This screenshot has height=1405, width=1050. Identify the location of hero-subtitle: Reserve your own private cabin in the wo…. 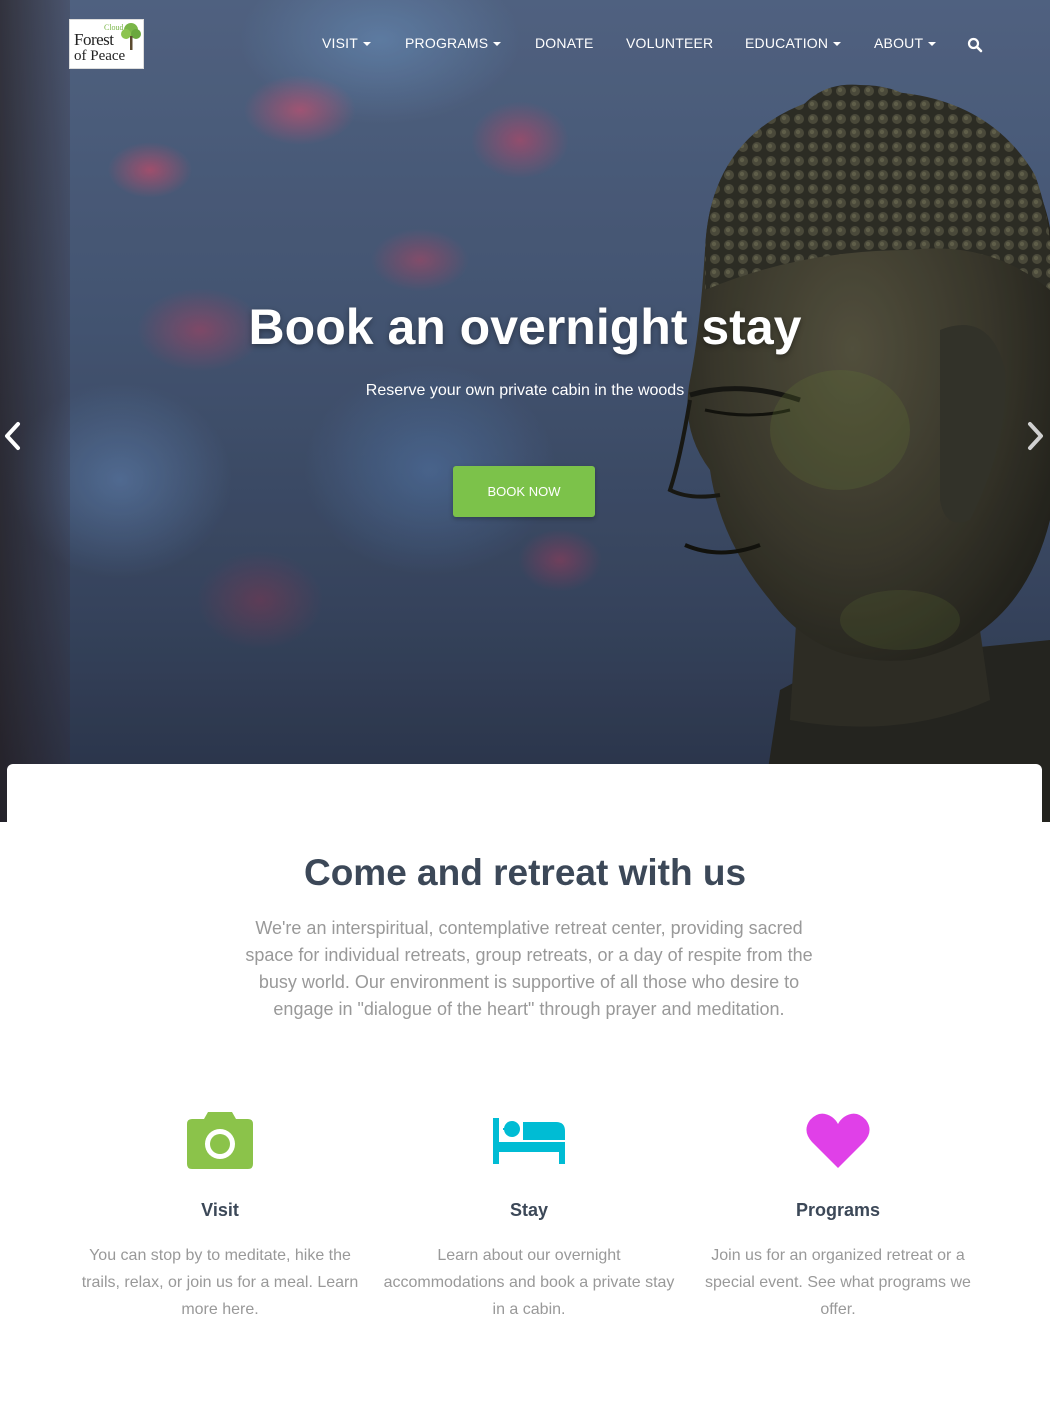
(525, 390).